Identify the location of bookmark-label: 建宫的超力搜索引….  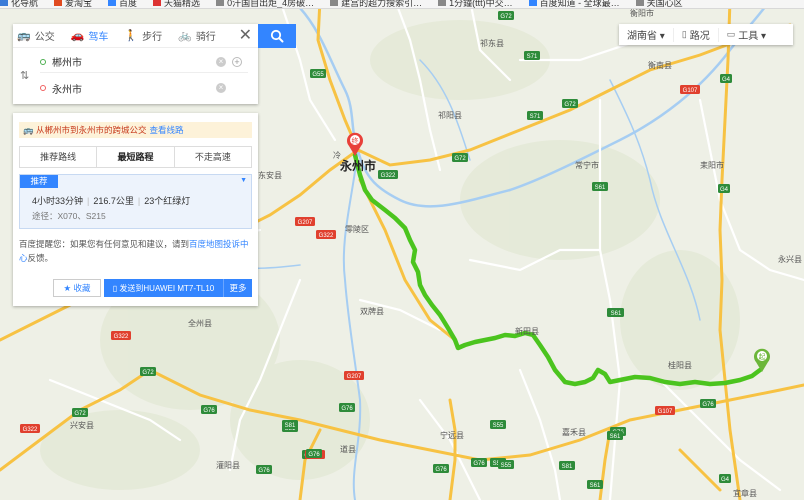
(382, 4).